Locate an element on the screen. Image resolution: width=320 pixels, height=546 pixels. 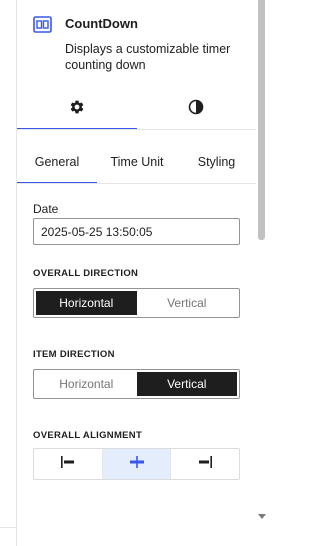
date-label: Date is located at coordinates (46, 209).